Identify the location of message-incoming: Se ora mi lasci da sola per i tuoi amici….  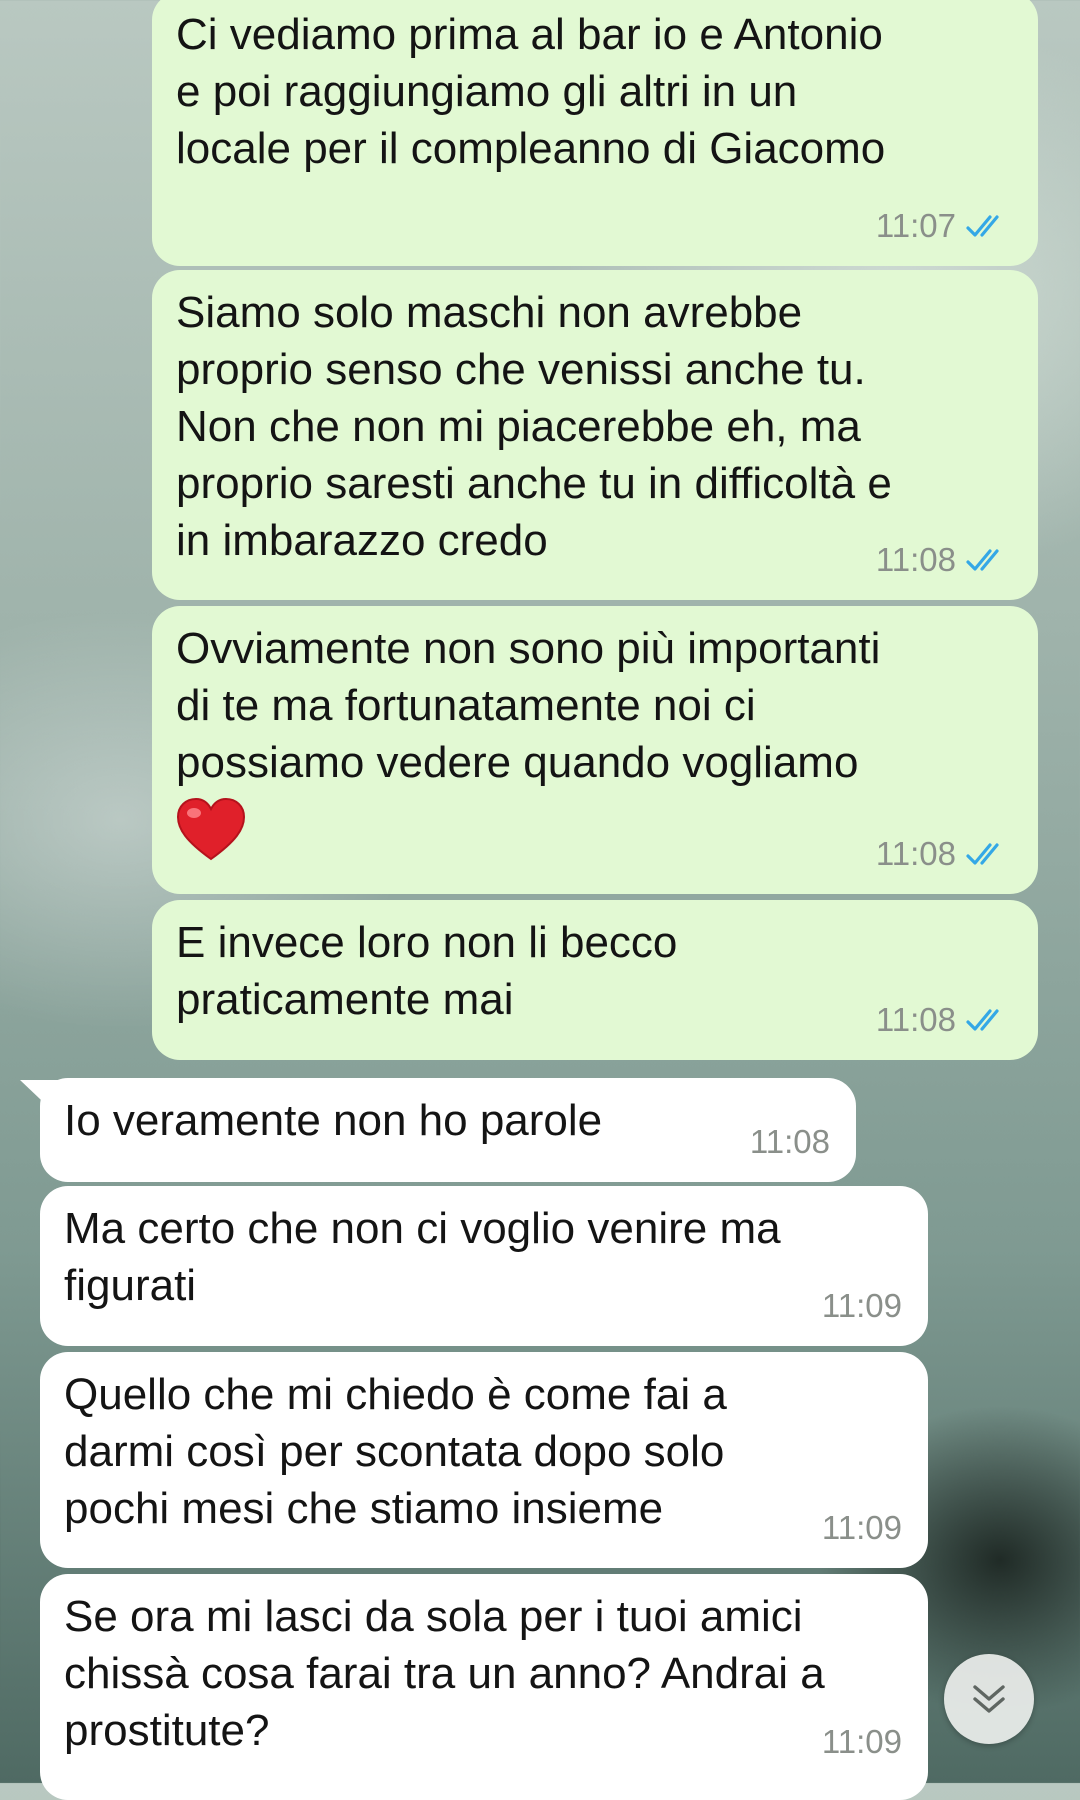
(484, 1687).